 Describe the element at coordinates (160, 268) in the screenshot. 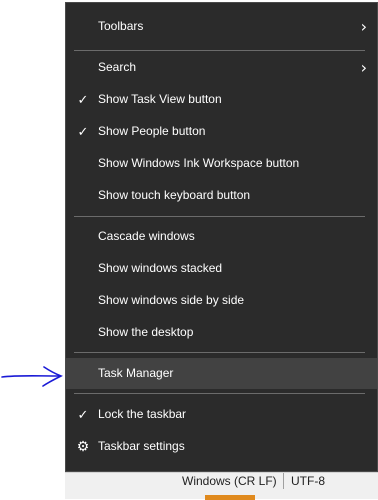

I see `menu-item-label: Show windows stacked` at that location.